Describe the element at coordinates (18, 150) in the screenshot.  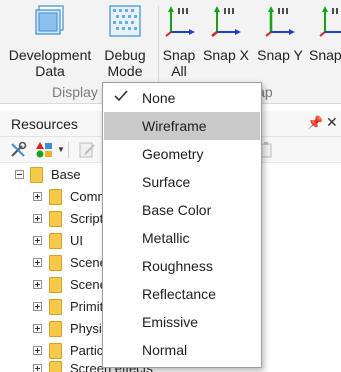
I see `tools-icon` at that location.